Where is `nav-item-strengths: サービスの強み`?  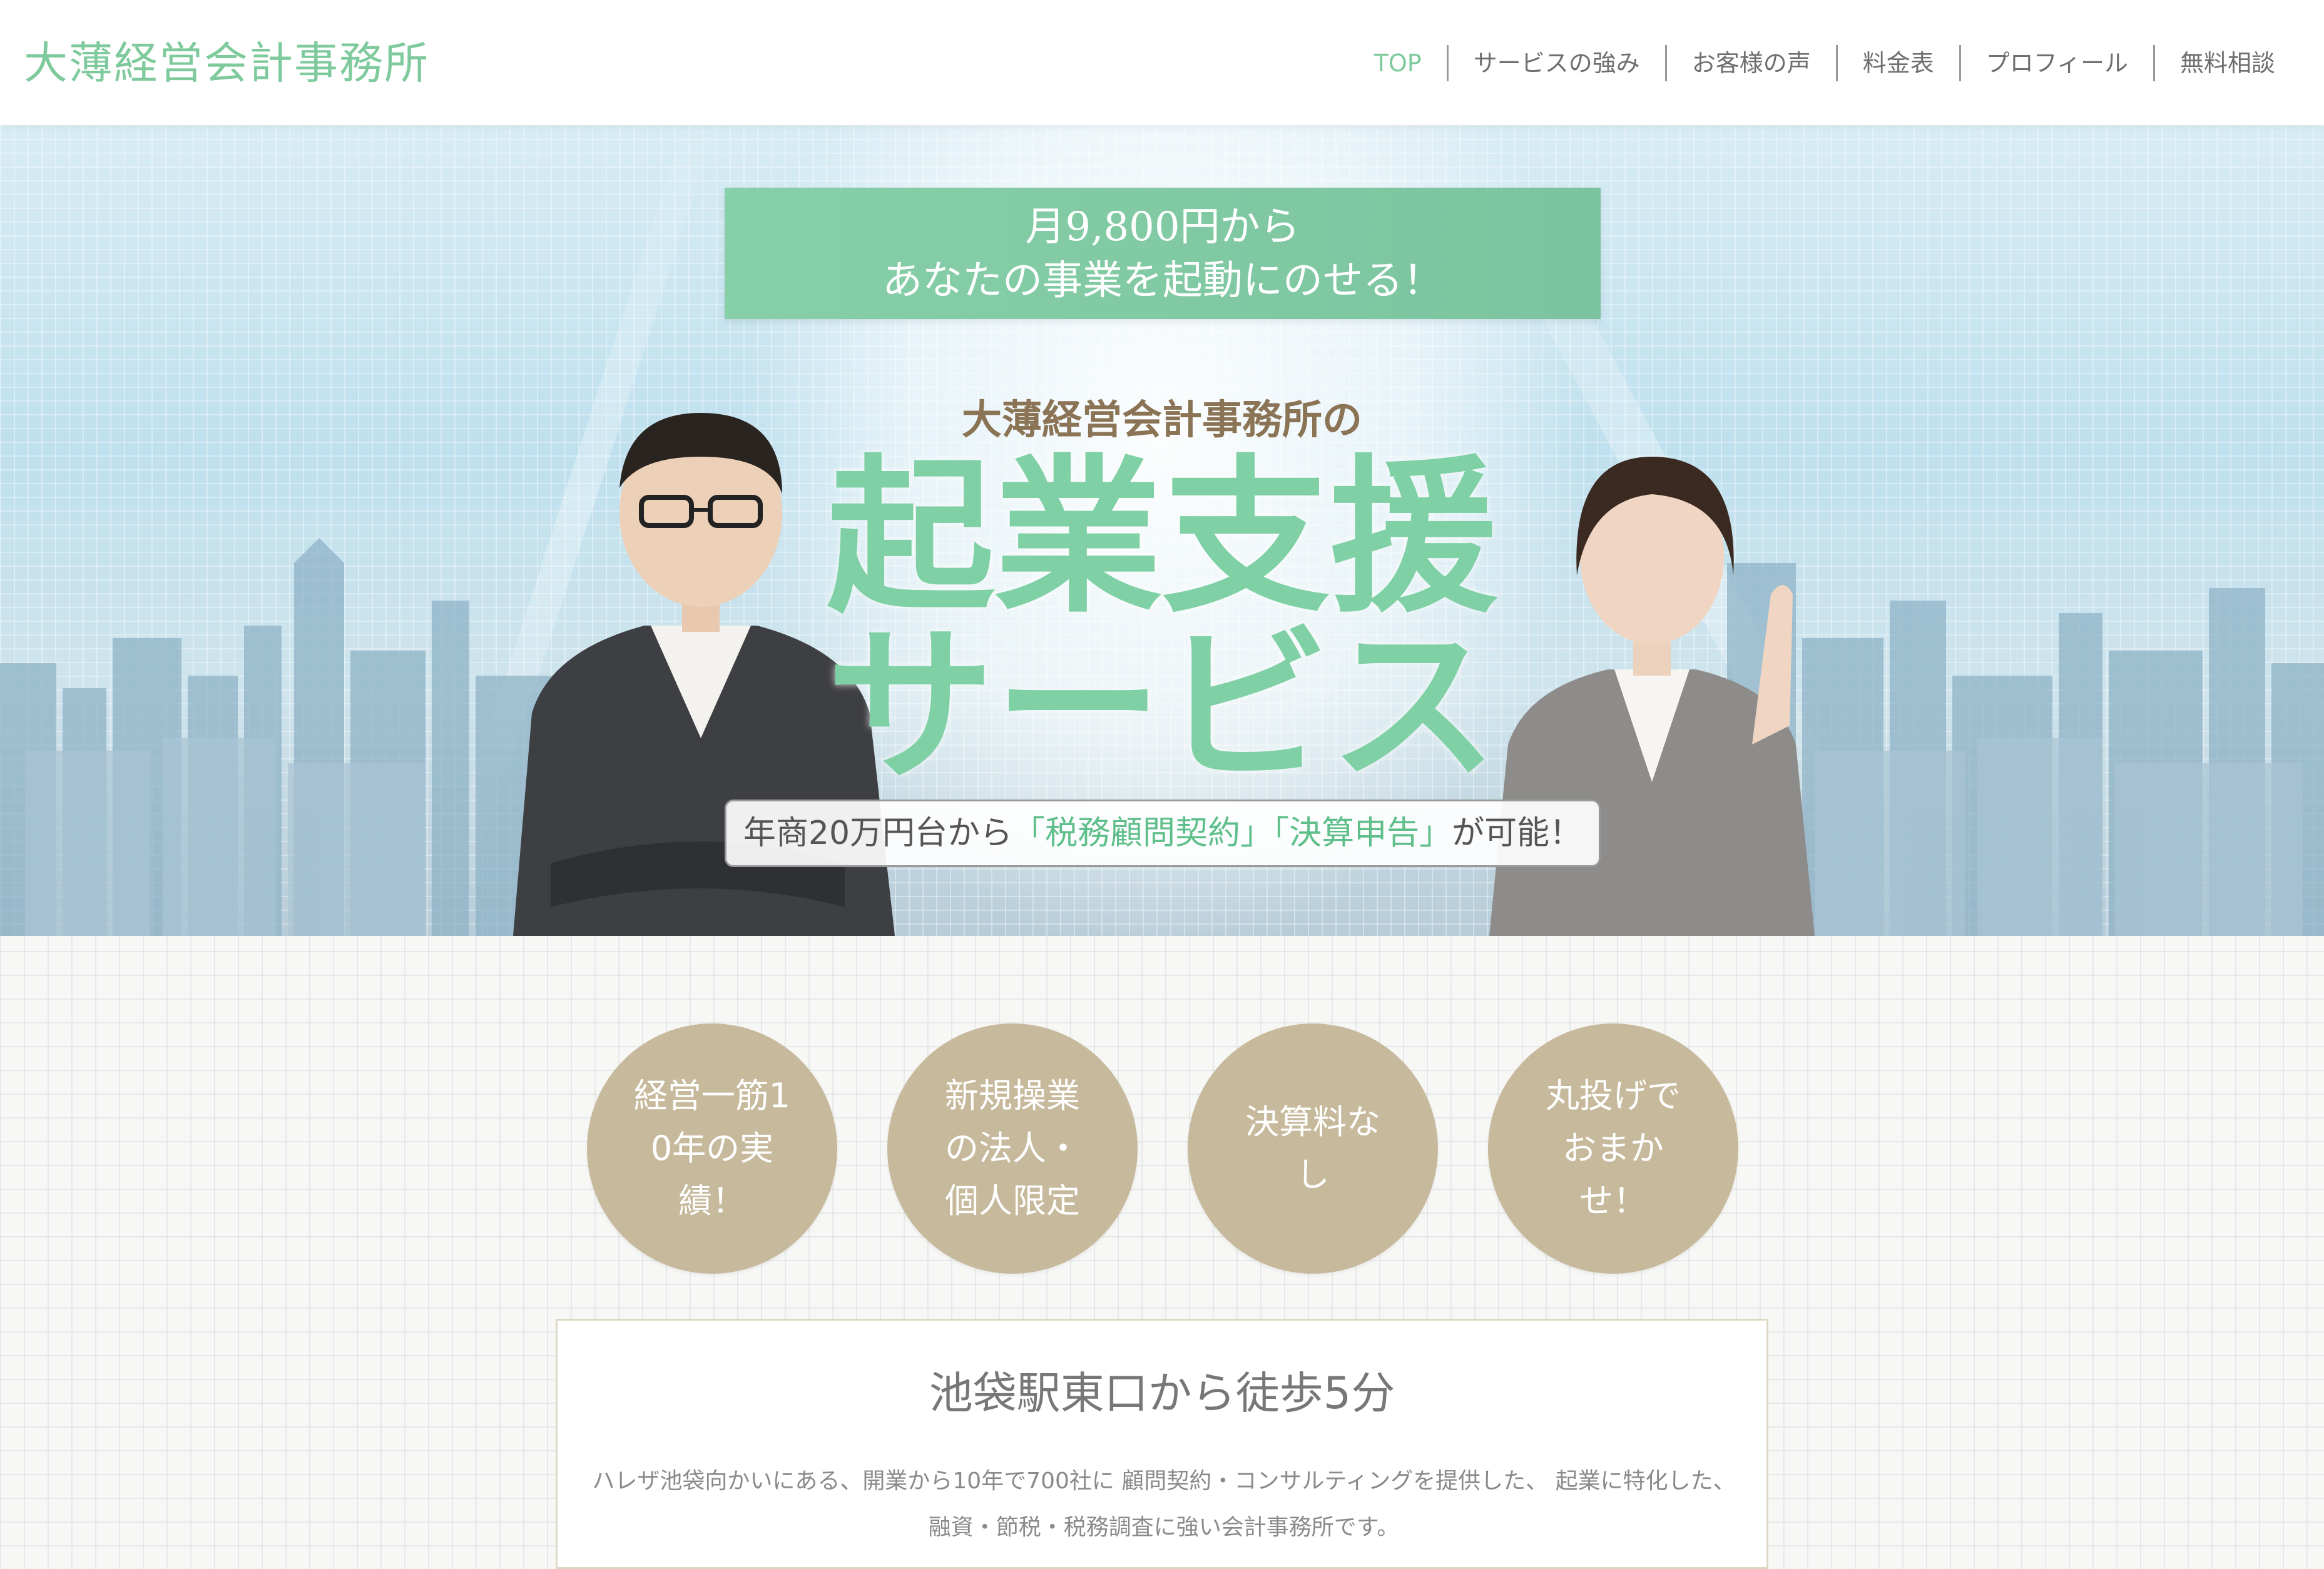
nav-item-strengths: サービスの強み is located at coordinates (1555, 63).